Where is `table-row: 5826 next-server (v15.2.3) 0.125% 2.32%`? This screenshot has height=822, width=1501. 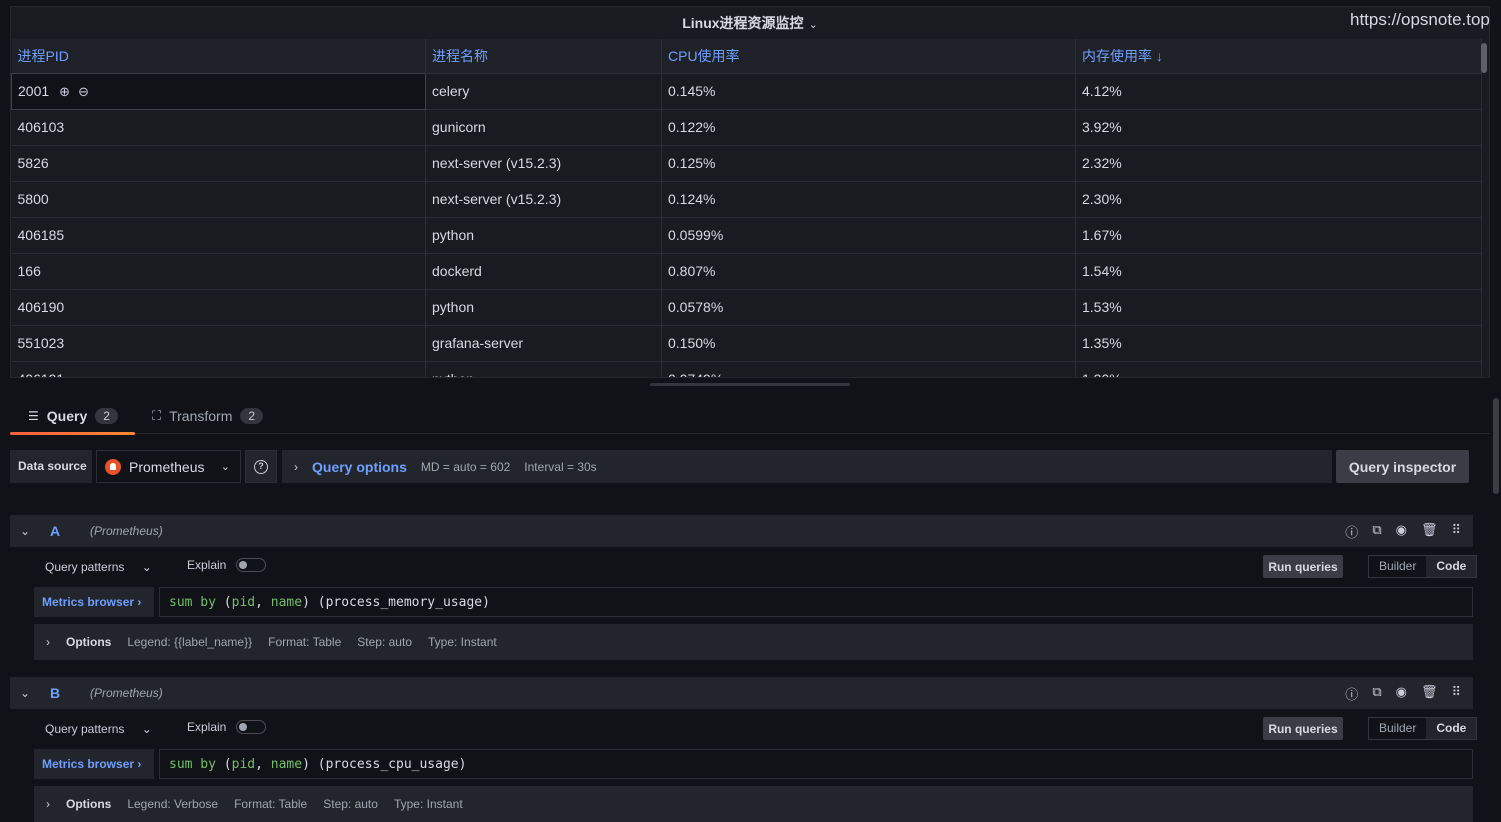 table-row: 5826 next-server (v15.2.3) 0.125% 2.32% is located at coordinates (746, 162).